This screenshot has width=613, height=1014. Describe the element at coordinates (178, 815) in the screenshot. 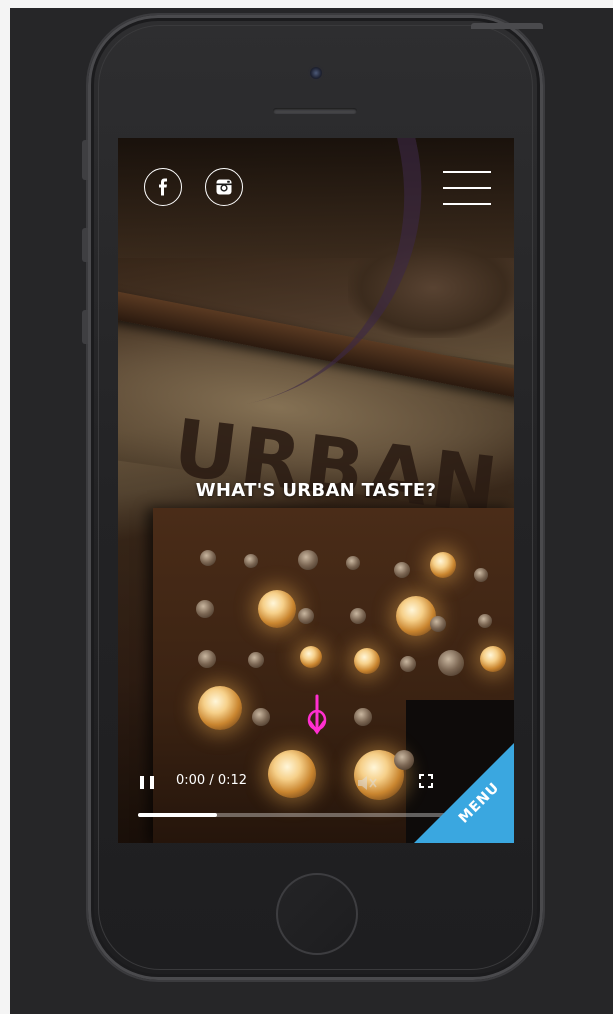

I see `video-progress-fill` at that location.